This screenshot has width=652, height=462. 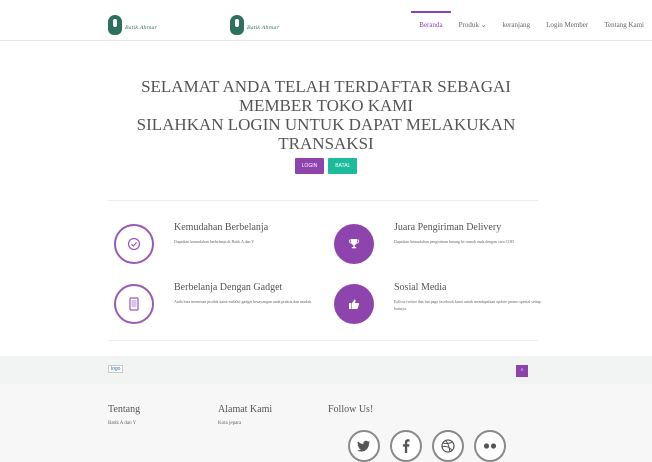 I want to click on nav-keranjang: keranjang, so click(x=516, y=25).